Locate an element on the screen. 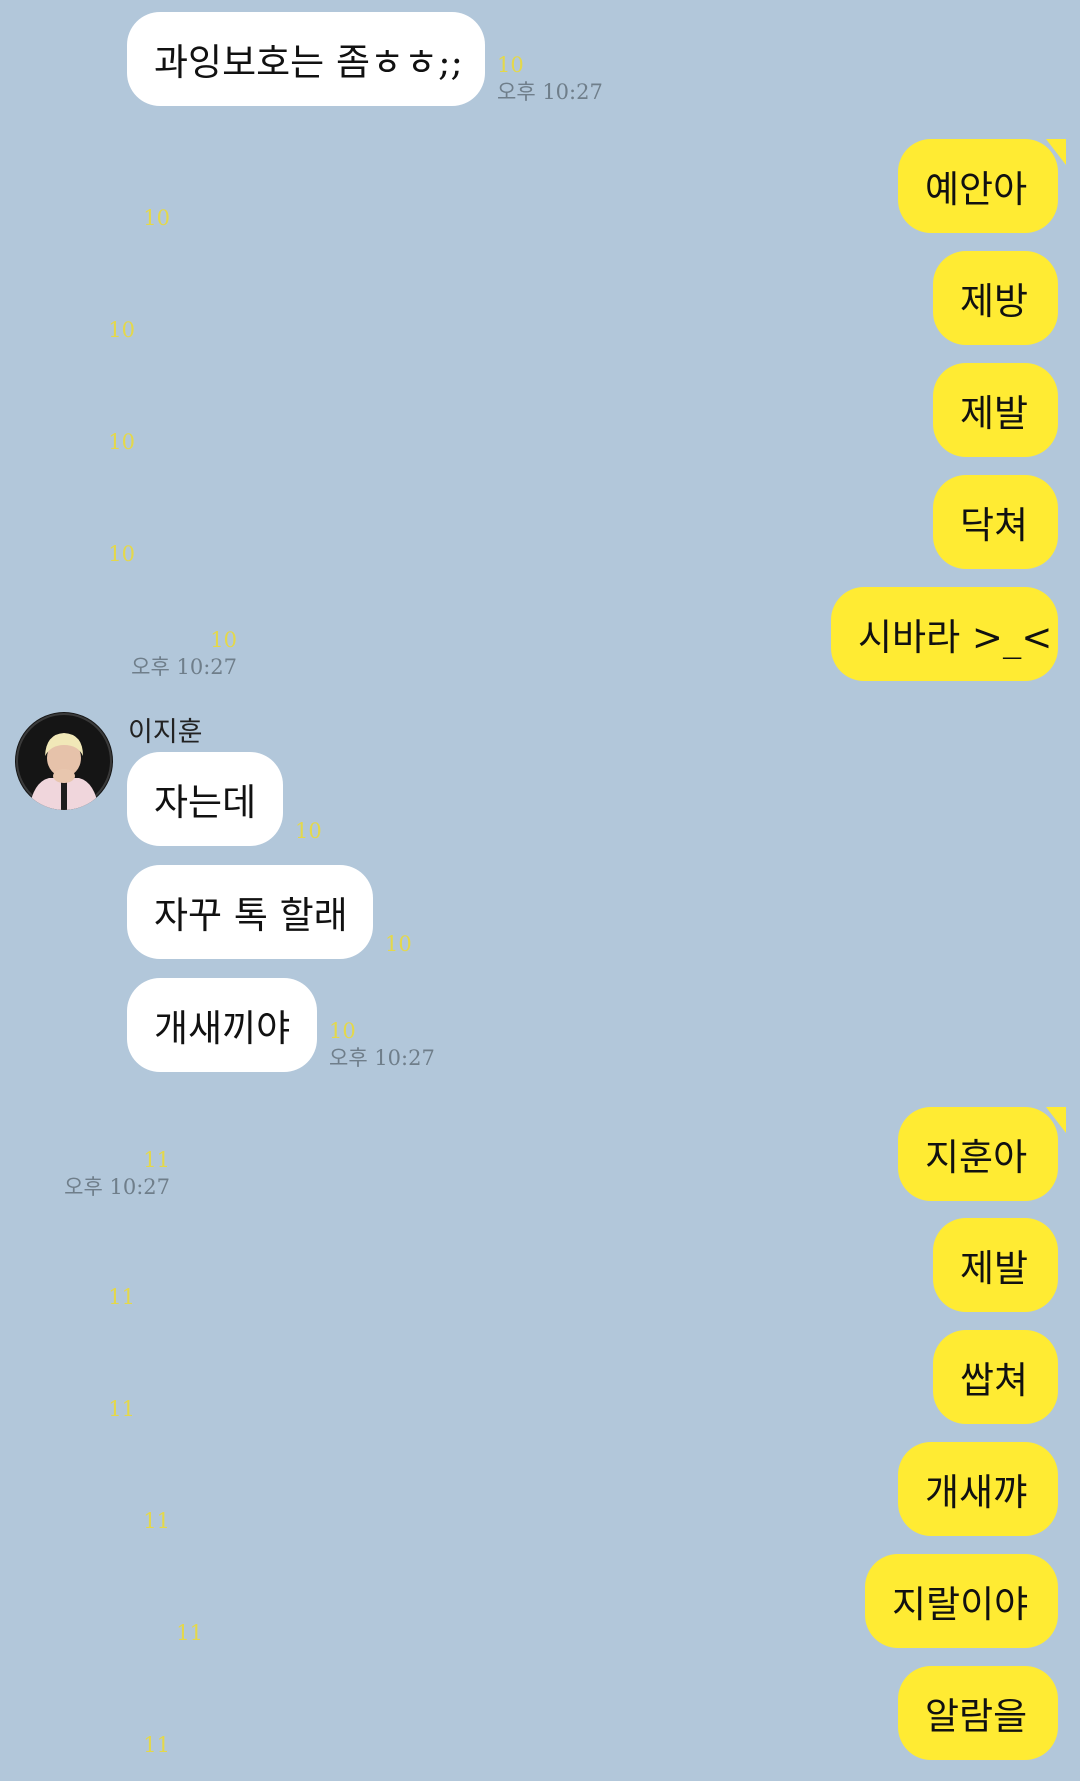 This screenshot has width=1080, height=1781. message-bubble: 지훈아 is located at coordinates (982, 1154).